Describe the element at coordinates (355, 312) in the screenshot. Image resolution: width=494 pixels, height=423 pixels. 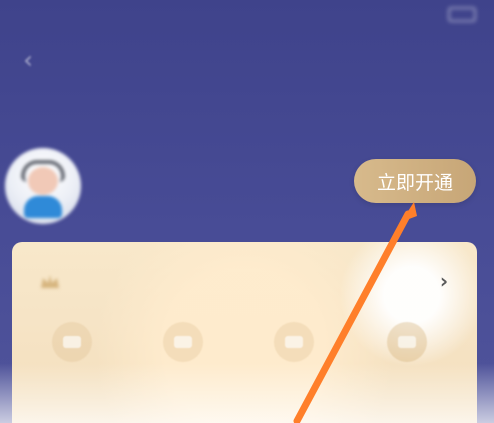
I see `pointer-arrow-icon` at that location.